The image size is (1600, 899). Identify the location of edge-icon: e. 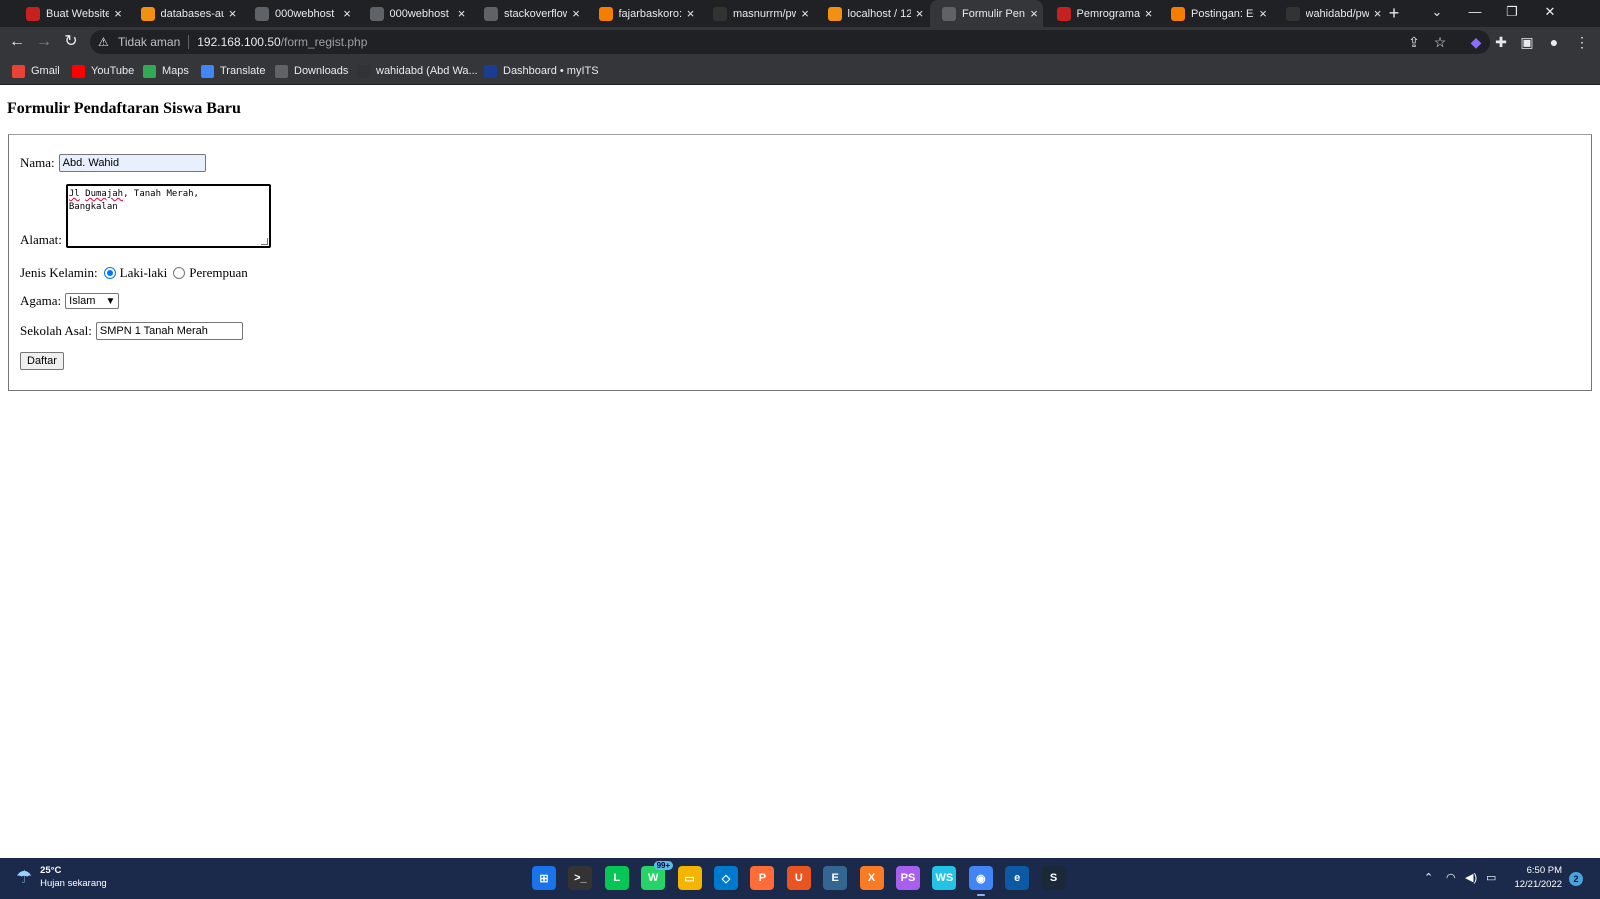
(1017, 878).